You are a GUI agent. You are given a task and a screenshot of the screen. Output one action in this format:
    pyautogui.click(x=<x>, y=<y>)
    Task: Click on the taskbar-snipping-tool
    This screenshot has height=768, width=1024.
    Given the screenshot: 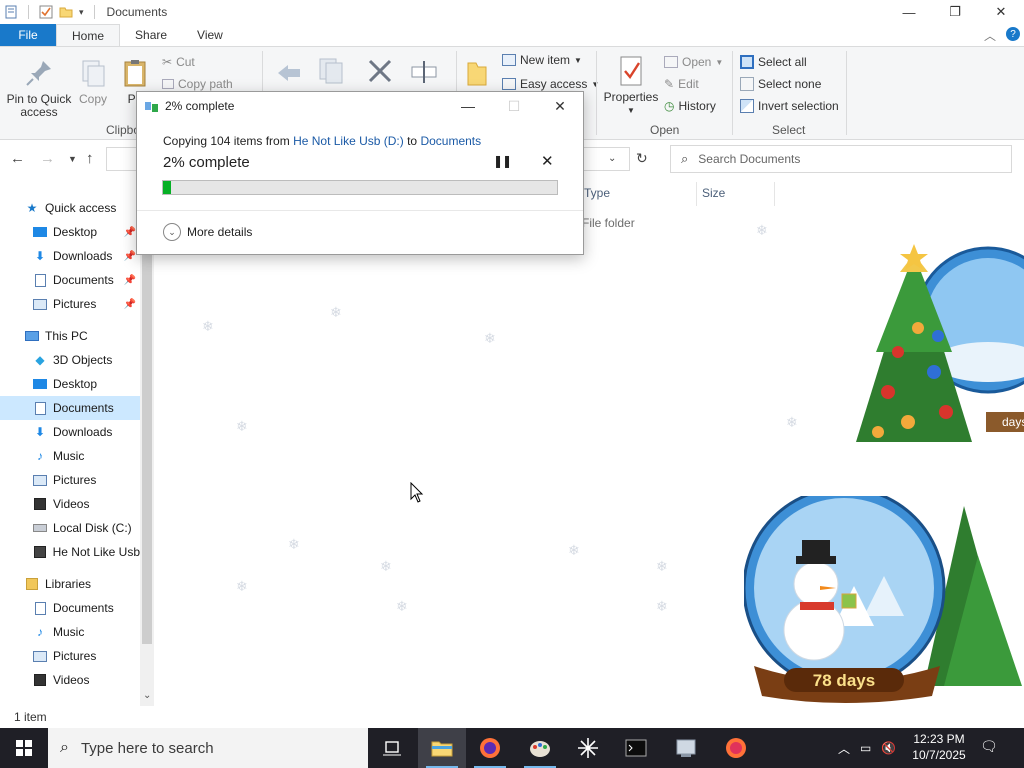 What is the action you would take?
    pyautogui.click(x=588, y=748)
    